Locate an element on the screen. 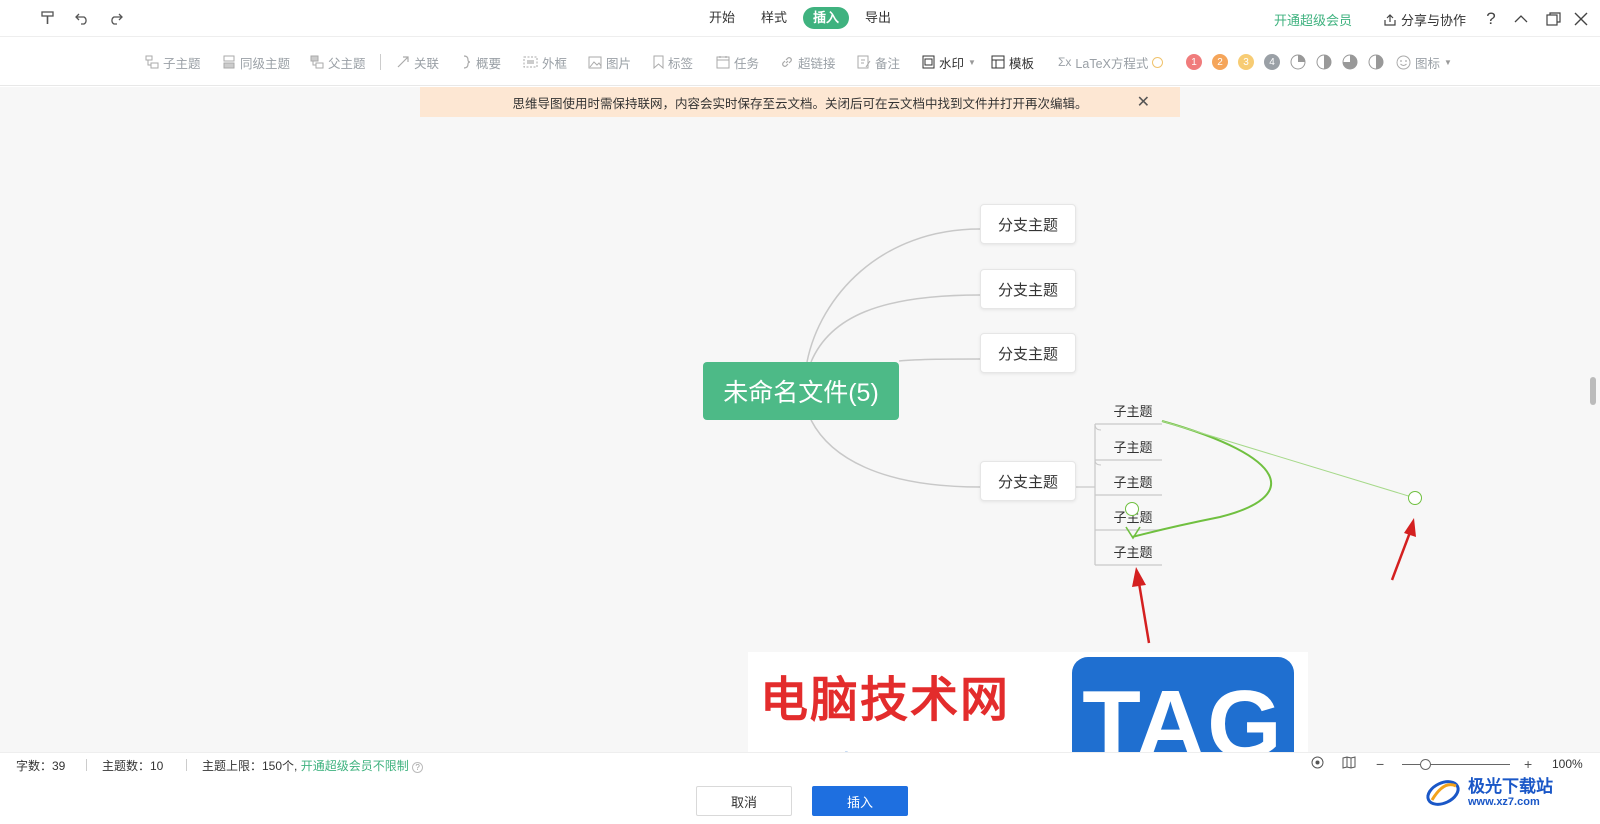 This screenshot has height=824, width=1600. root-topic: 未命名文件(5) is located at coordinates (801, 391).